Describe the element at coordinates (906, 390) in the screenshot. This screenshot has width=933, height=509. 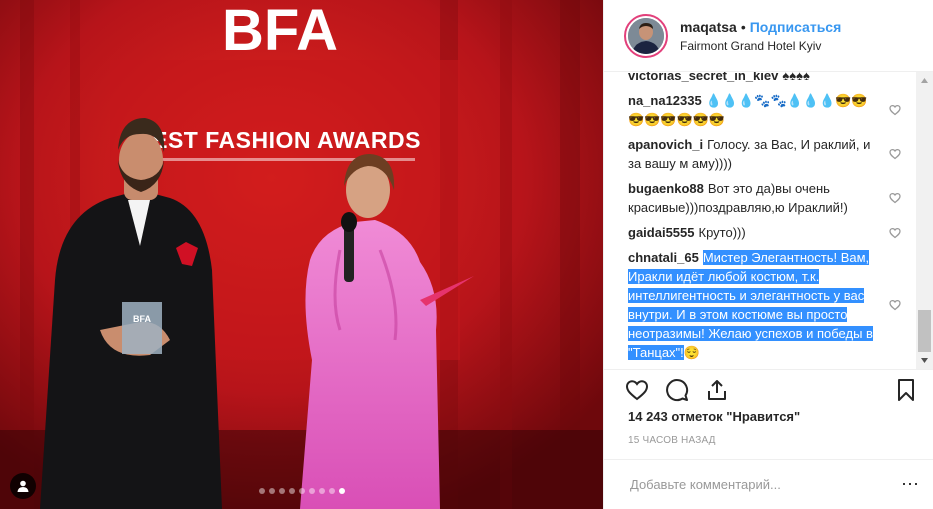
I see `bookmark-icon` at that location.